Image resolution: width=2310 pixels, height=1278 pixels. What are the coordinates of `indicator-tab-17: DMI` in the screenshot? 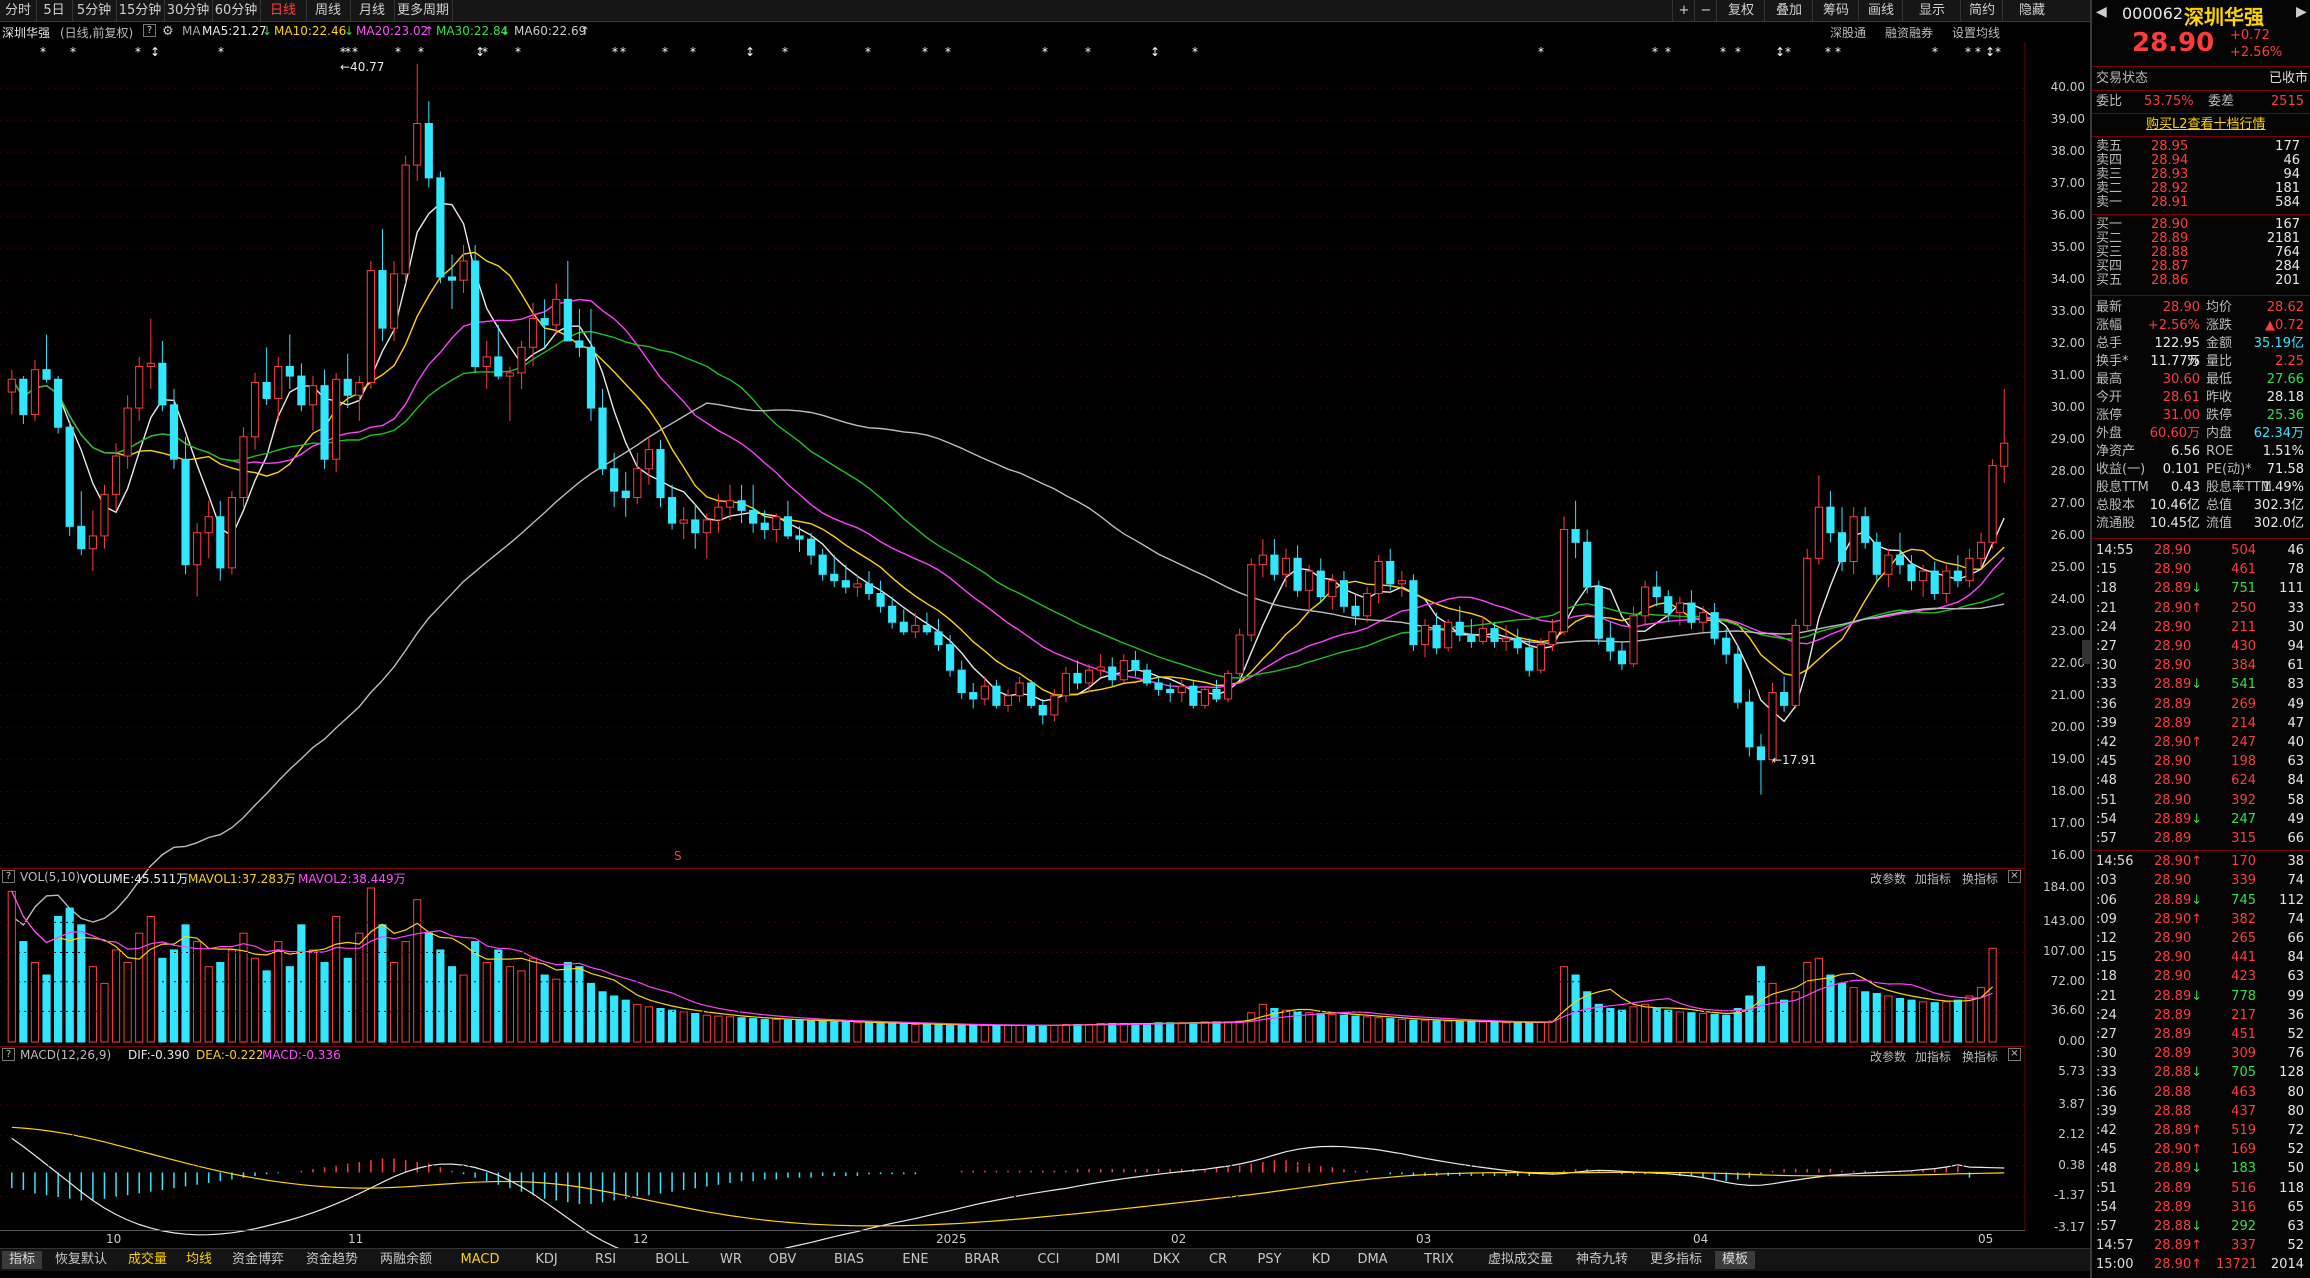 It's located at (1107, 1260).